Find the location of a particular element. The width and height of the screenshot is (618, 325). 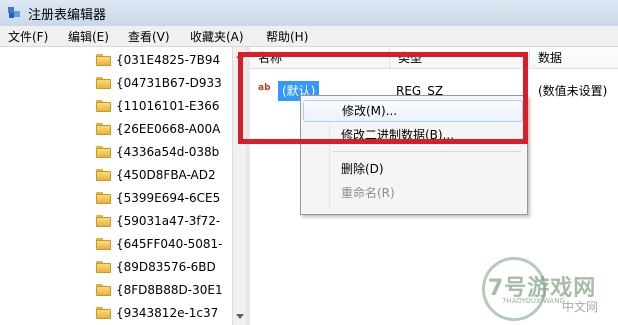

watermark-sub: 7HAOYOUXIWANG is located at coordinates (533, 301).